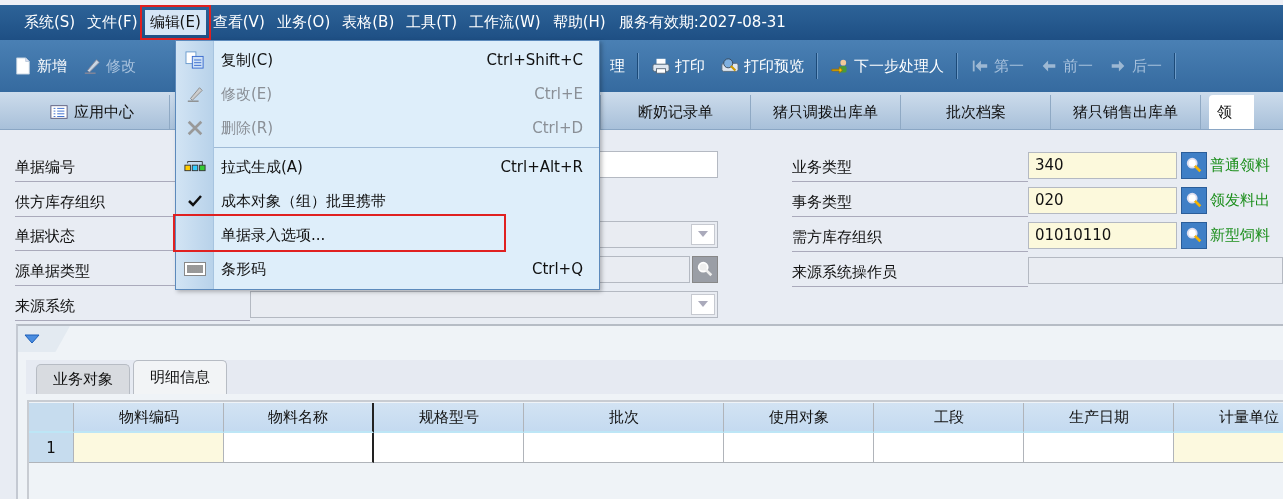  What do you see at coordinates (32, 339) in the screenshot?
I see `triangle-down-icon` at bounding box center [32, 339].